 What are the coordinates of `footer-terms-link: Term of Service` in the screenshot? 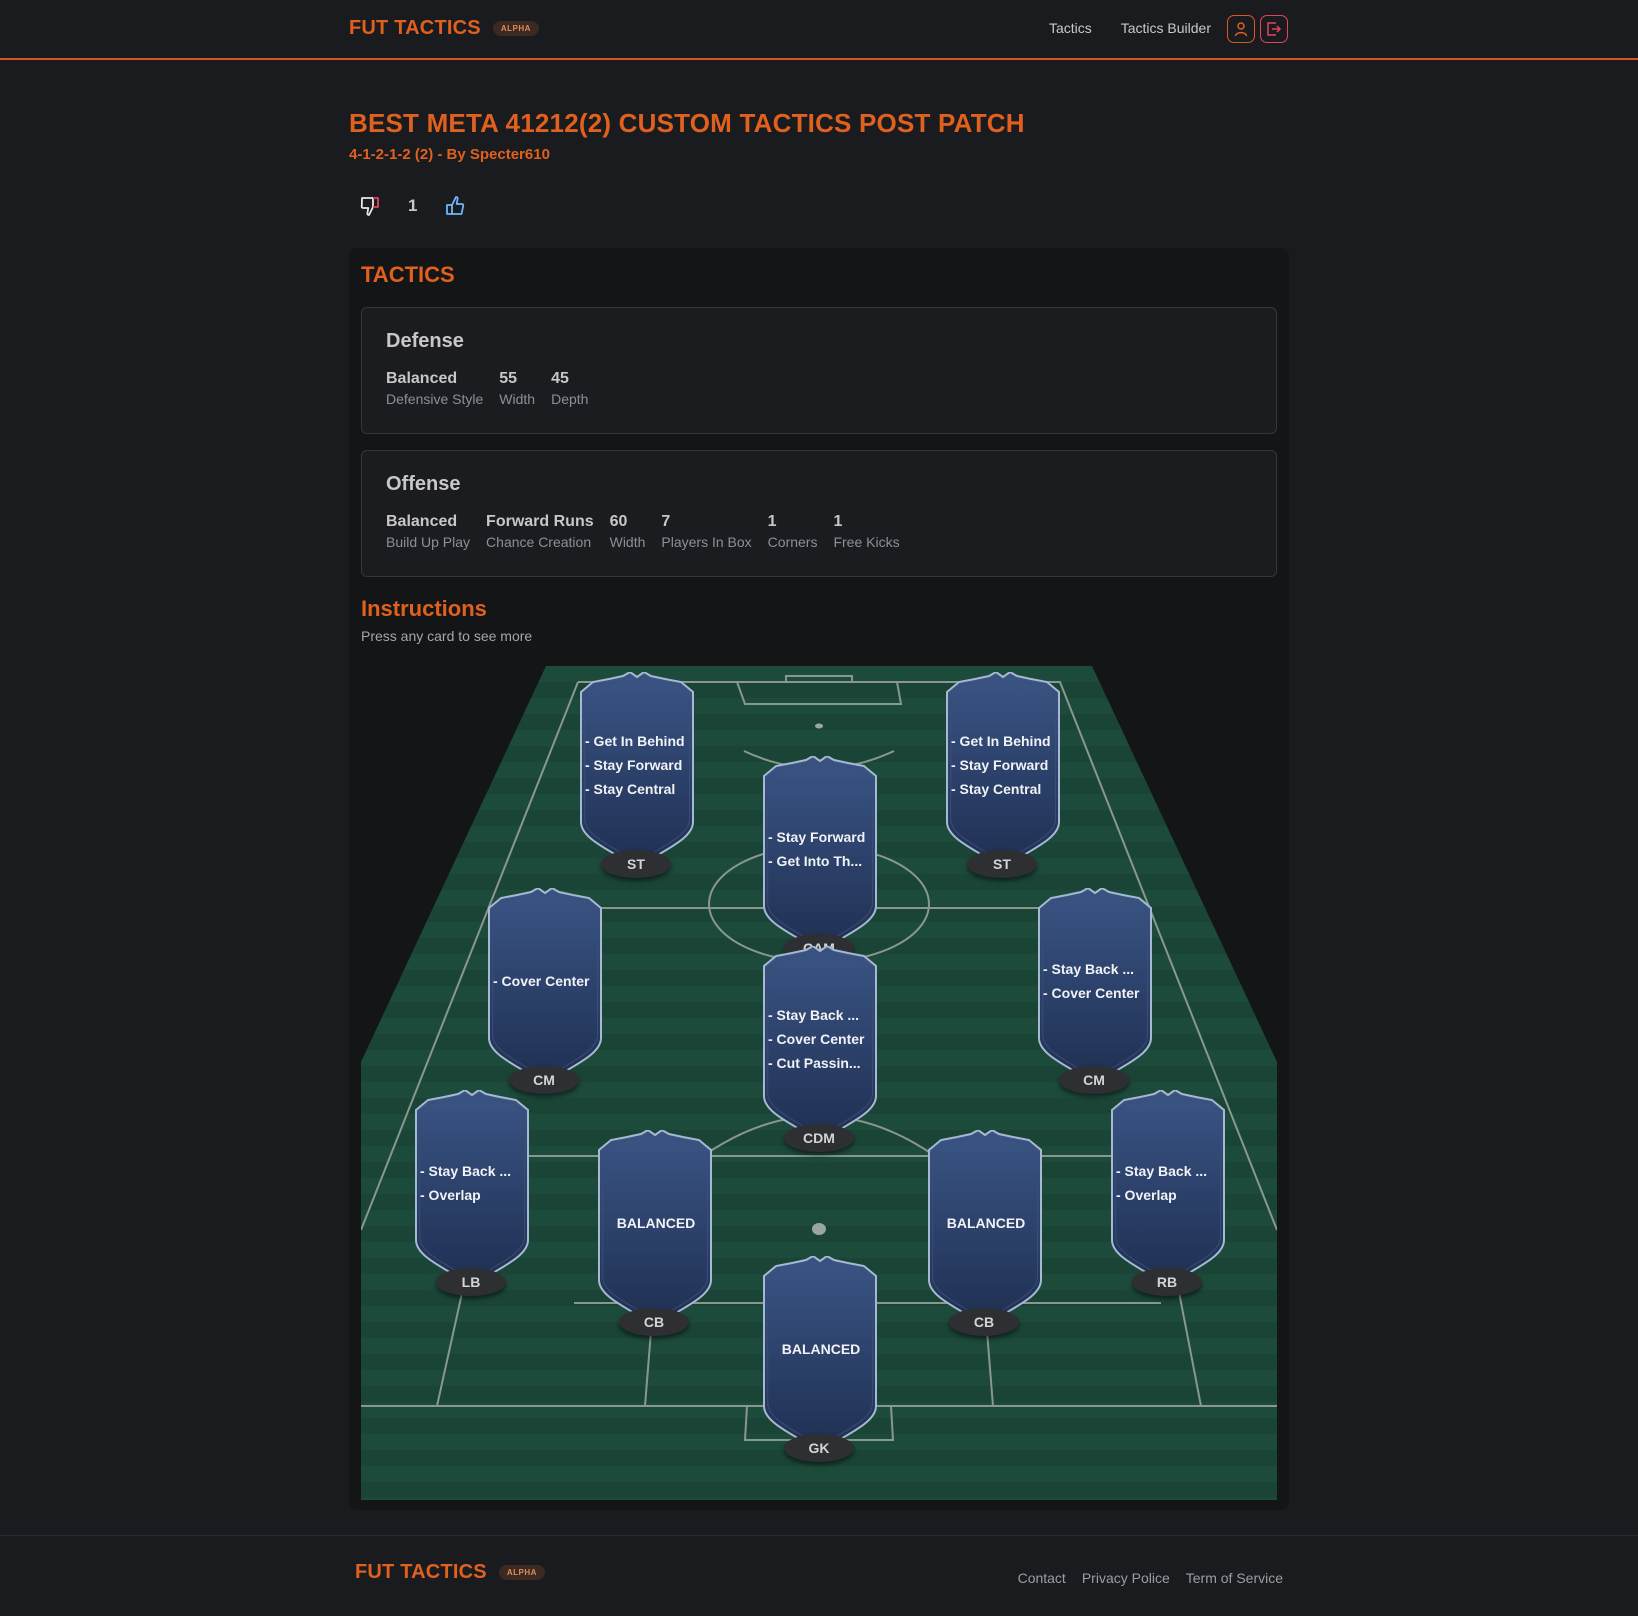 It's located at (1234, 1578).